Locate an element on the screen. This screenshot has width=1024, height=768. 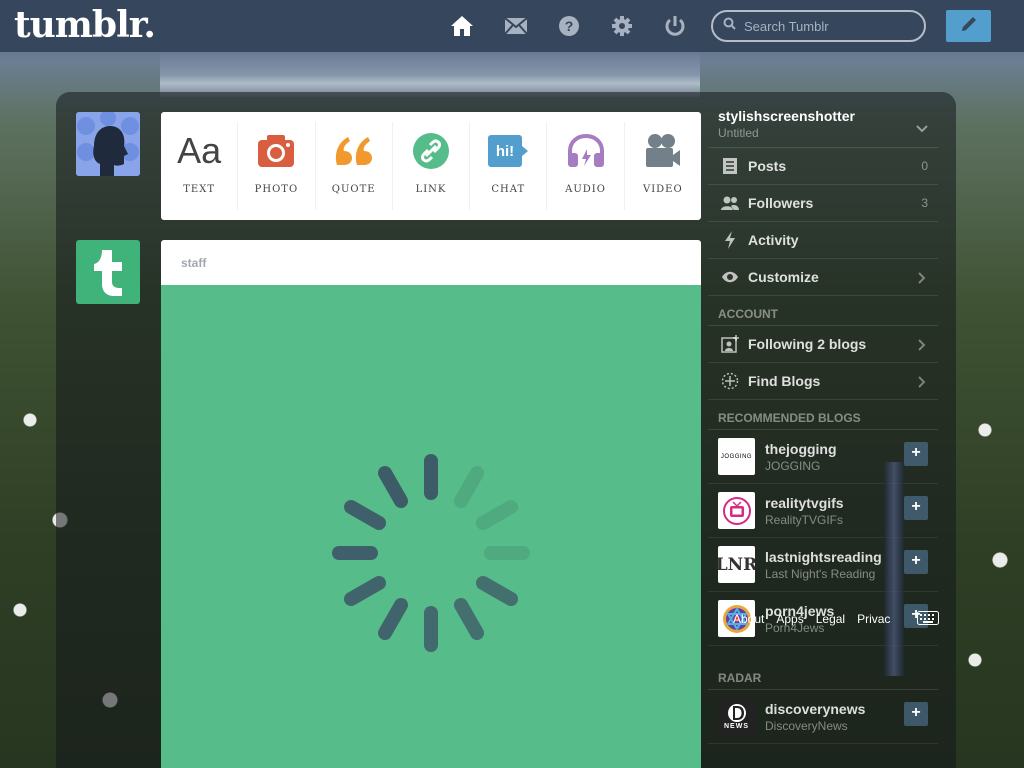
mail-icon is located at coordinates (516, 26).